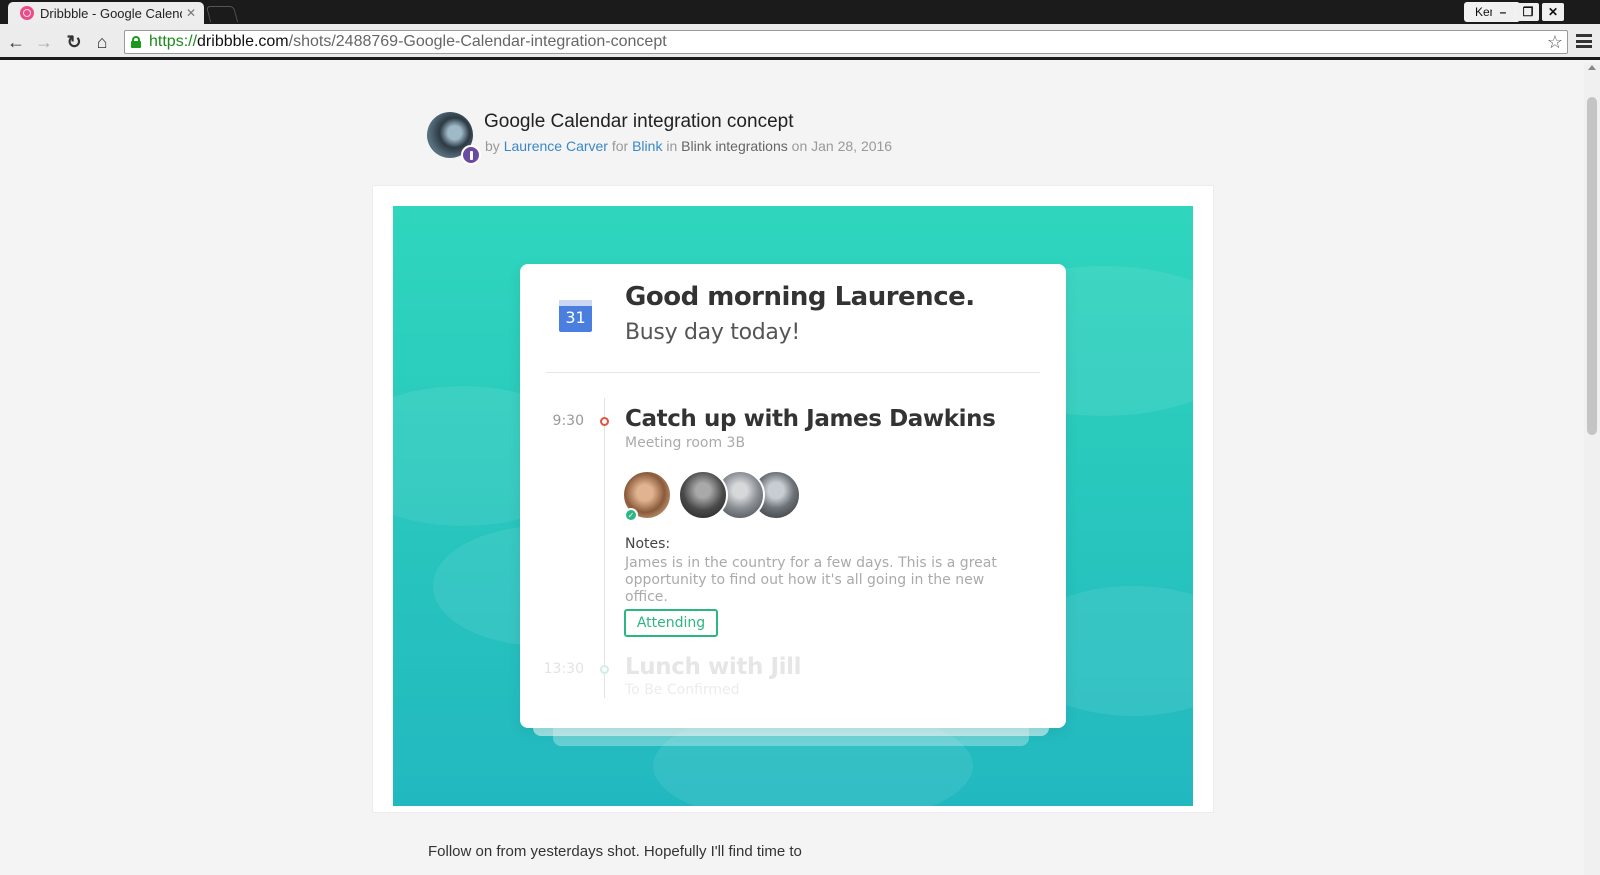 The image size is (1600, 875). Describe the element at coordinates (1584, 41) in the screenshot. I see `menu-icon` at that location.